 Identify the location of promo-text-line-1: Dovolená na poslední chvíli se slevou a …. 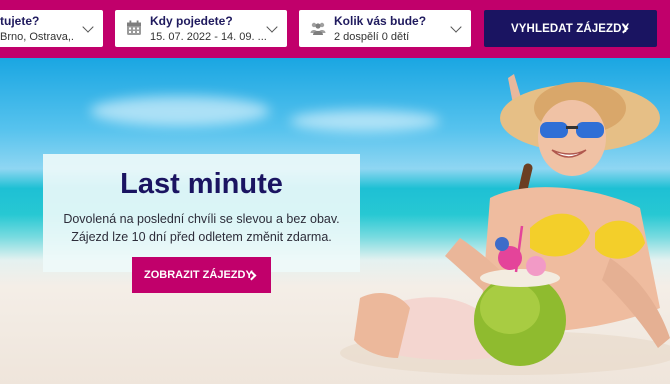
(201, 219).